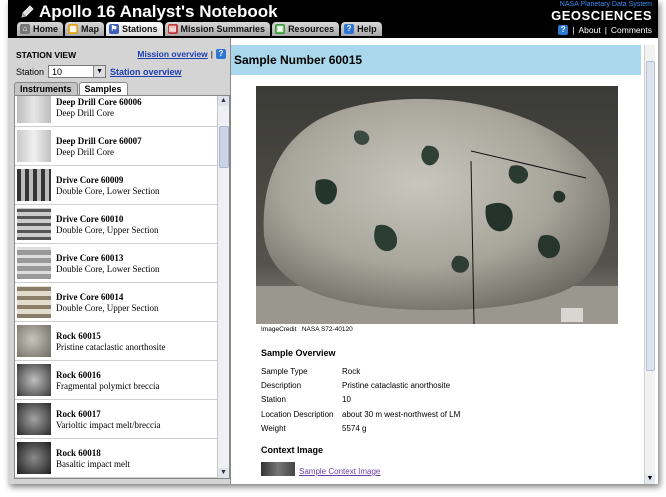 This screenshot has width=666, height=497. What do you see at coordinates (90, 218) in the screenshot?
I see `sample-name: Drive Core 60010` at bounding box center [90, 218].